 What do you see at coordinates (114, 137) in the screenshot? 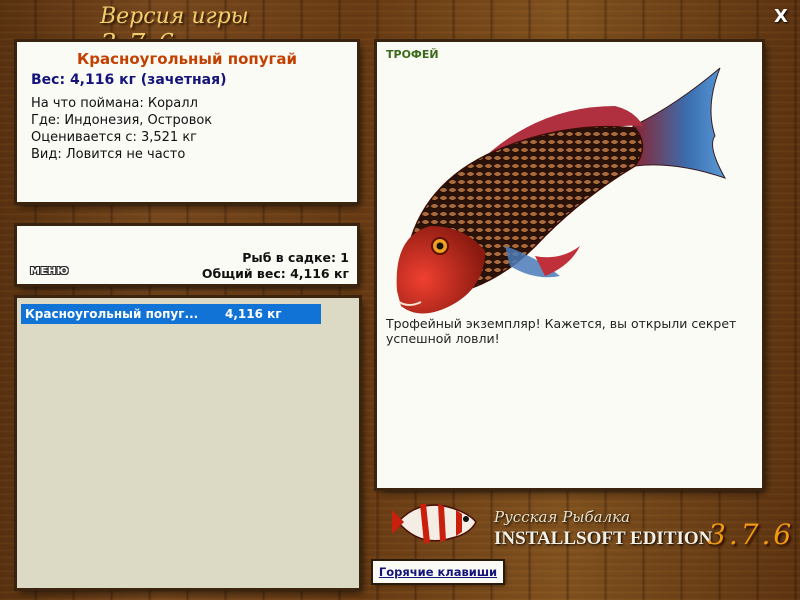
I see `valued-from: Оценивается с: 3,521 кг` at bounding box center [114, 137].